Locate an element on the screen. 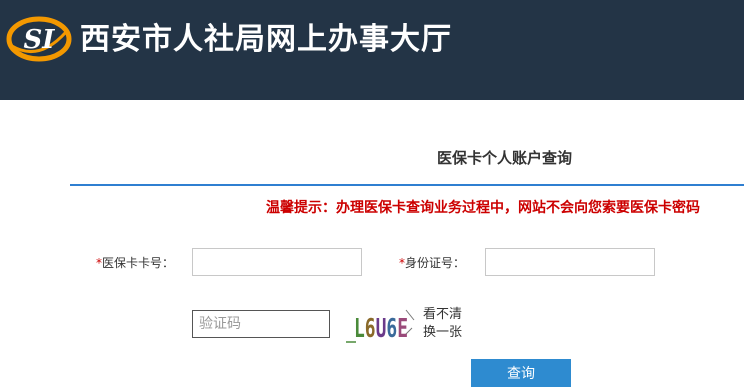 Image resolution: width=744 pixels, height=388 pixels. captcha-characters: L6U6E is located at coordinates (381, 329).